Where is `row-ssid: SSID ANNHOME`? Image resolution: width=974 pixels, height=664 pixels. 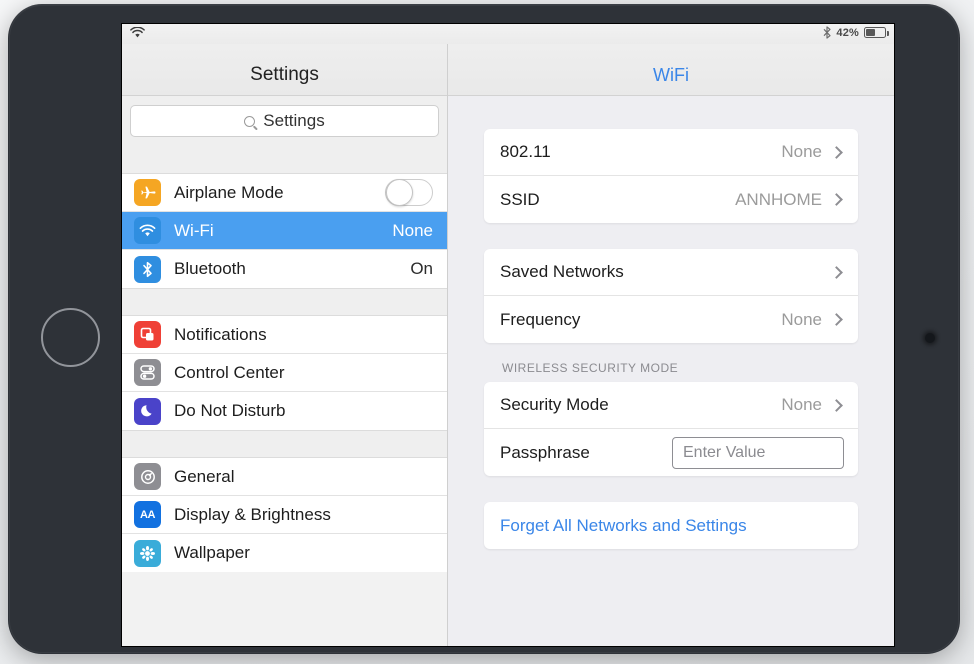 row-ssid: SSID ANNHOME is located at coordinates (671, 199).